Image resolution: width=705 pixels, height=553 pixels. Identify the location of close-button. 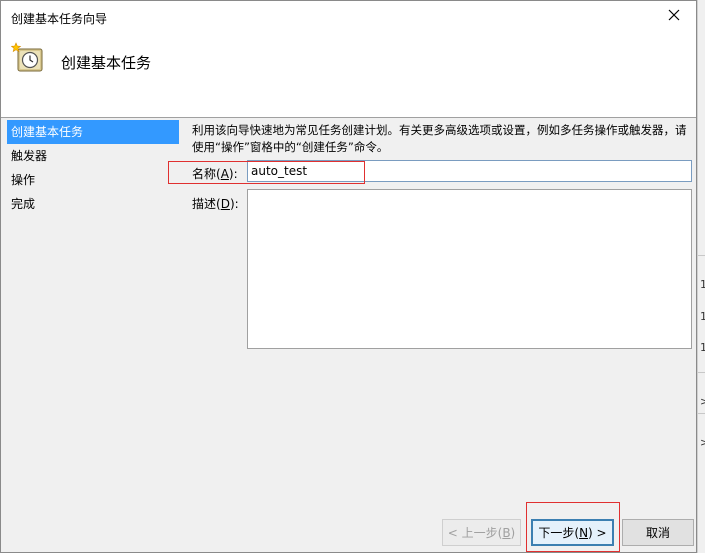
(674, 16).